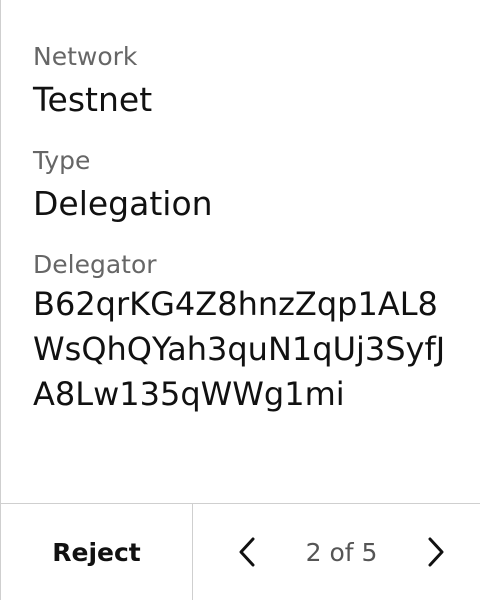 This screenshot has width=480, height=600. I want to click on network-value: Testnet, so click(93, 99).